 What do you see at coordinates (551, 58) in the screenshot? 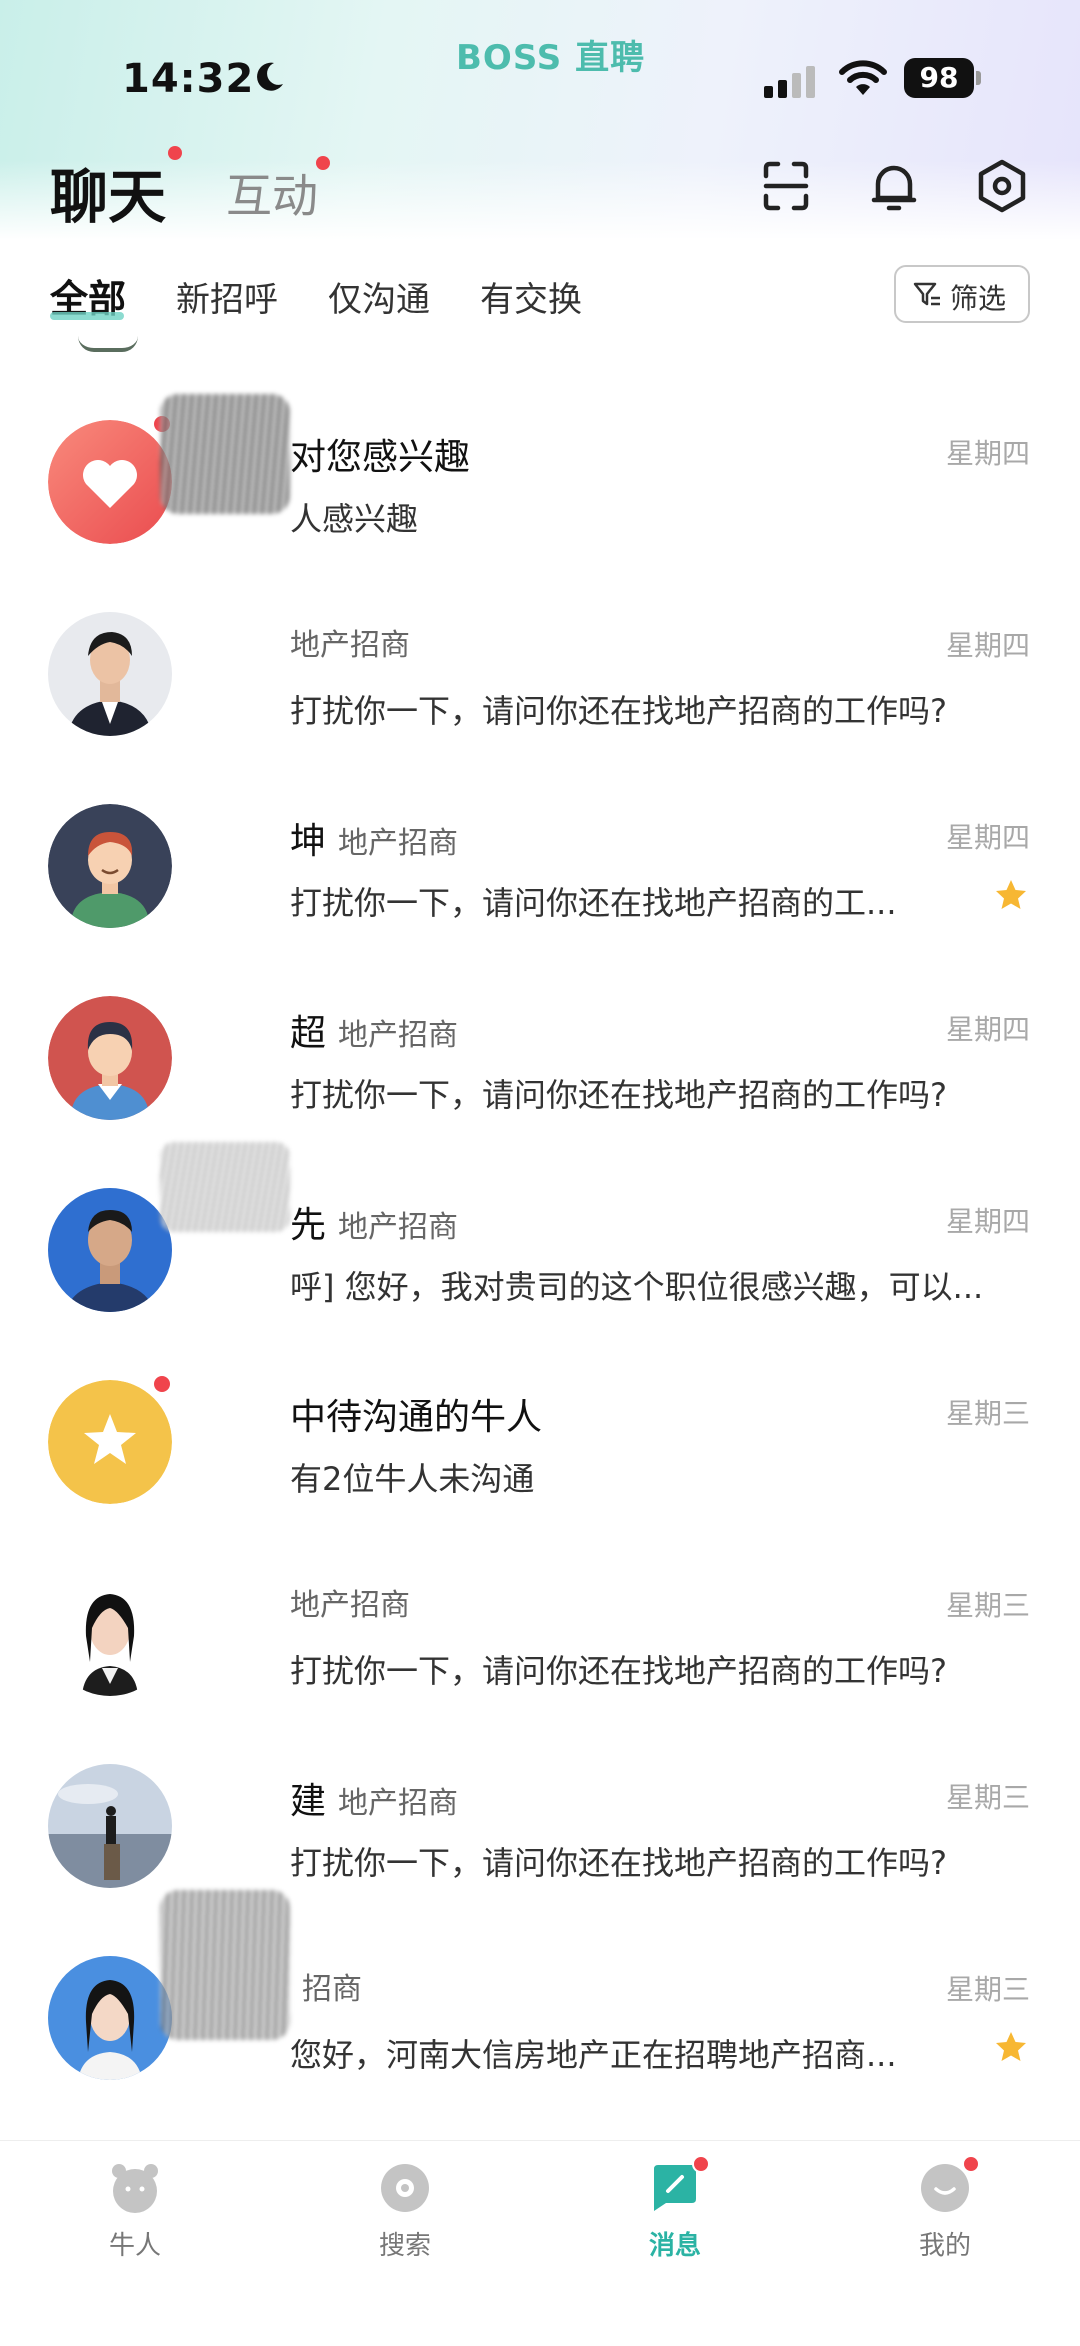
I see `app-brand: BOSS 直聘` at bounding box center [551, 58].